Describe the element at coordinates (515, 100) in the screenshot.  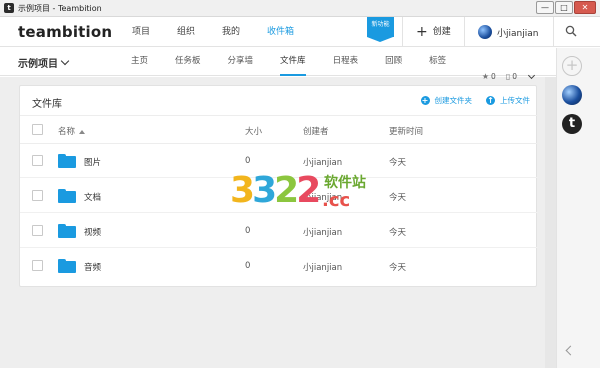
I see `upload-file-label: 上传文件` at that location.